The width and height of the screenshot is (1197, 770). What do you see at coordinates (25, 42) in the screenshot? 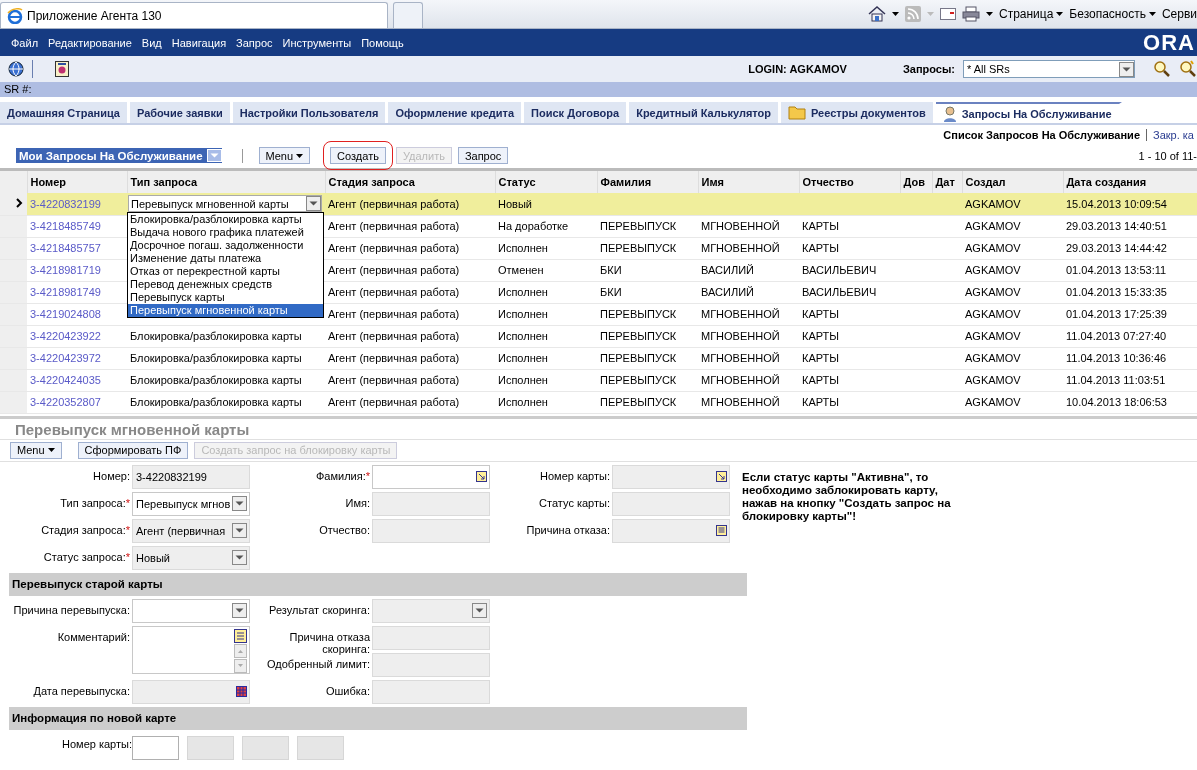
I see `menu-item: Файл` at bounding box center [25, 42].